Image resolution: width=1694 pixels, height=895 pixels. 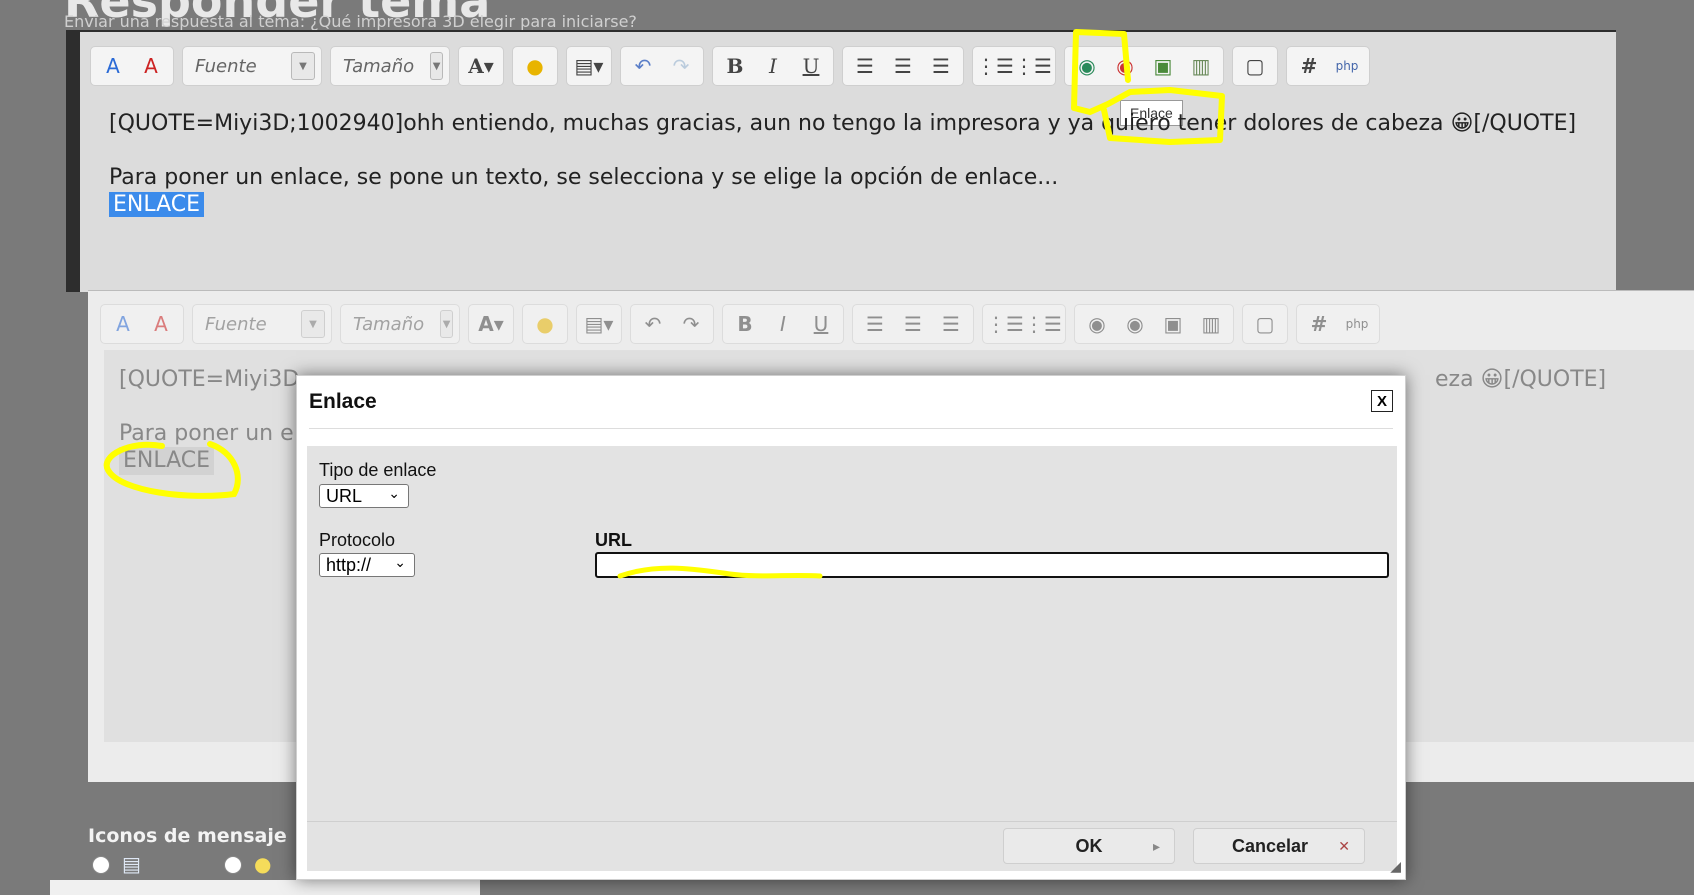 I want to click on smiley-group: ●, so click(x=535, y=66).